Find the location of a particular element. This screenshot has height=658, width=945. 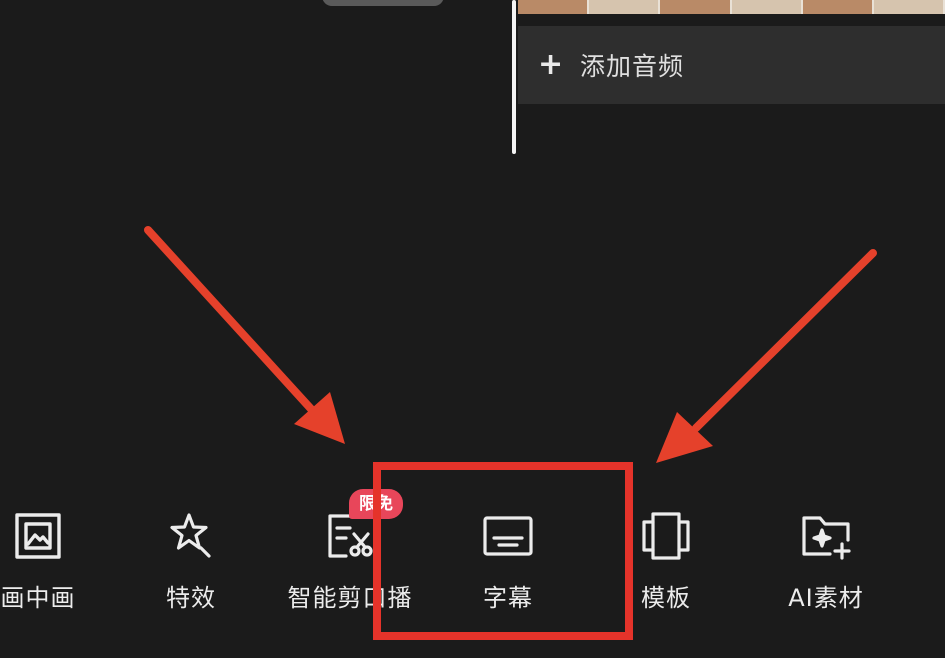

toolbar-item-picture-in-picture: 画中画 is located at coordinates (59, 561).